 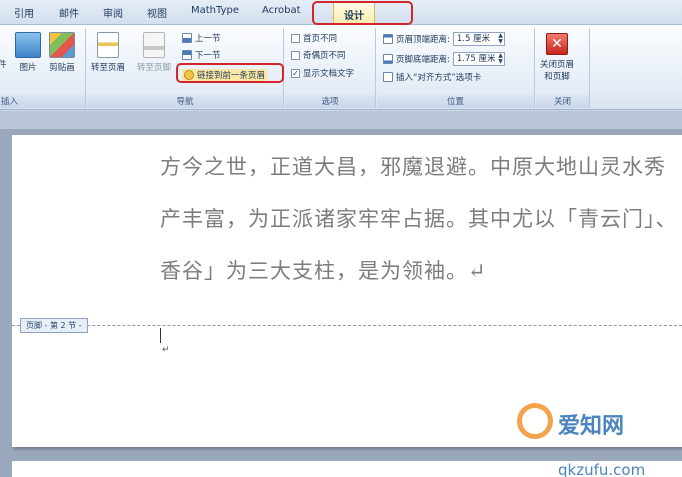 I want to click on close-line2: 和页脚, so click(x=557, y=77).